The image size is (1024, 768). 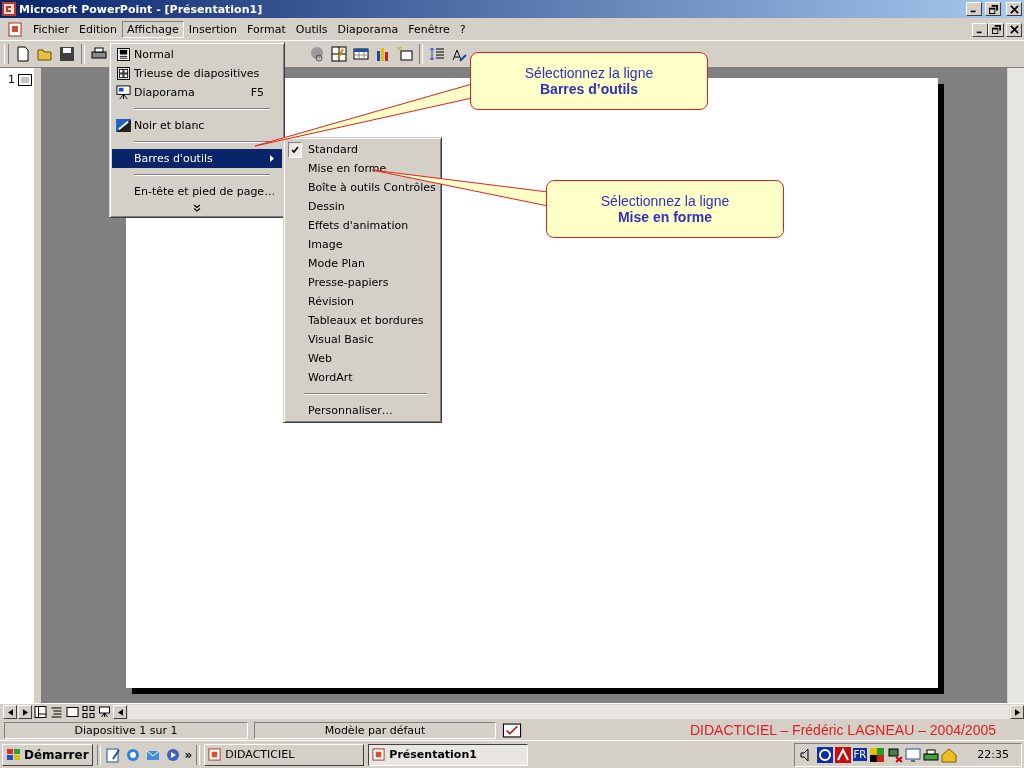 What do you see at coordinates (362, 263) in the screenshot?
I see `menu-item: Mode Plan` at bounding box center [362, 263].